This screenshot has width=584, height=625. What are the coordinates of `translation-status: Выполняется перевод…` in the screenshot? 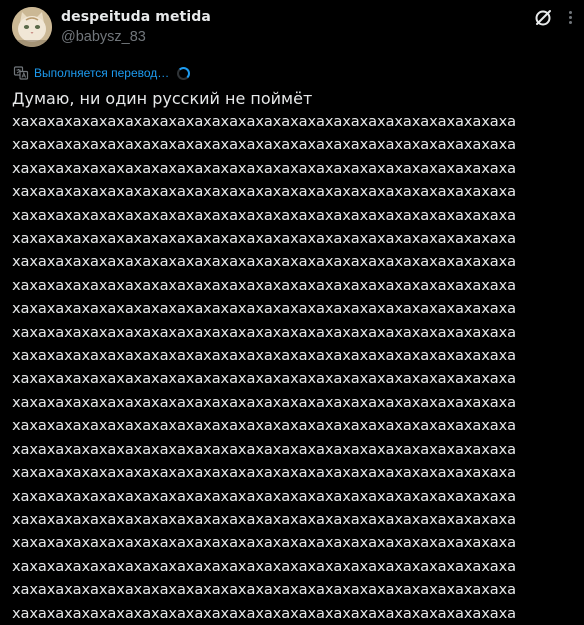 It's located at (102, 73).